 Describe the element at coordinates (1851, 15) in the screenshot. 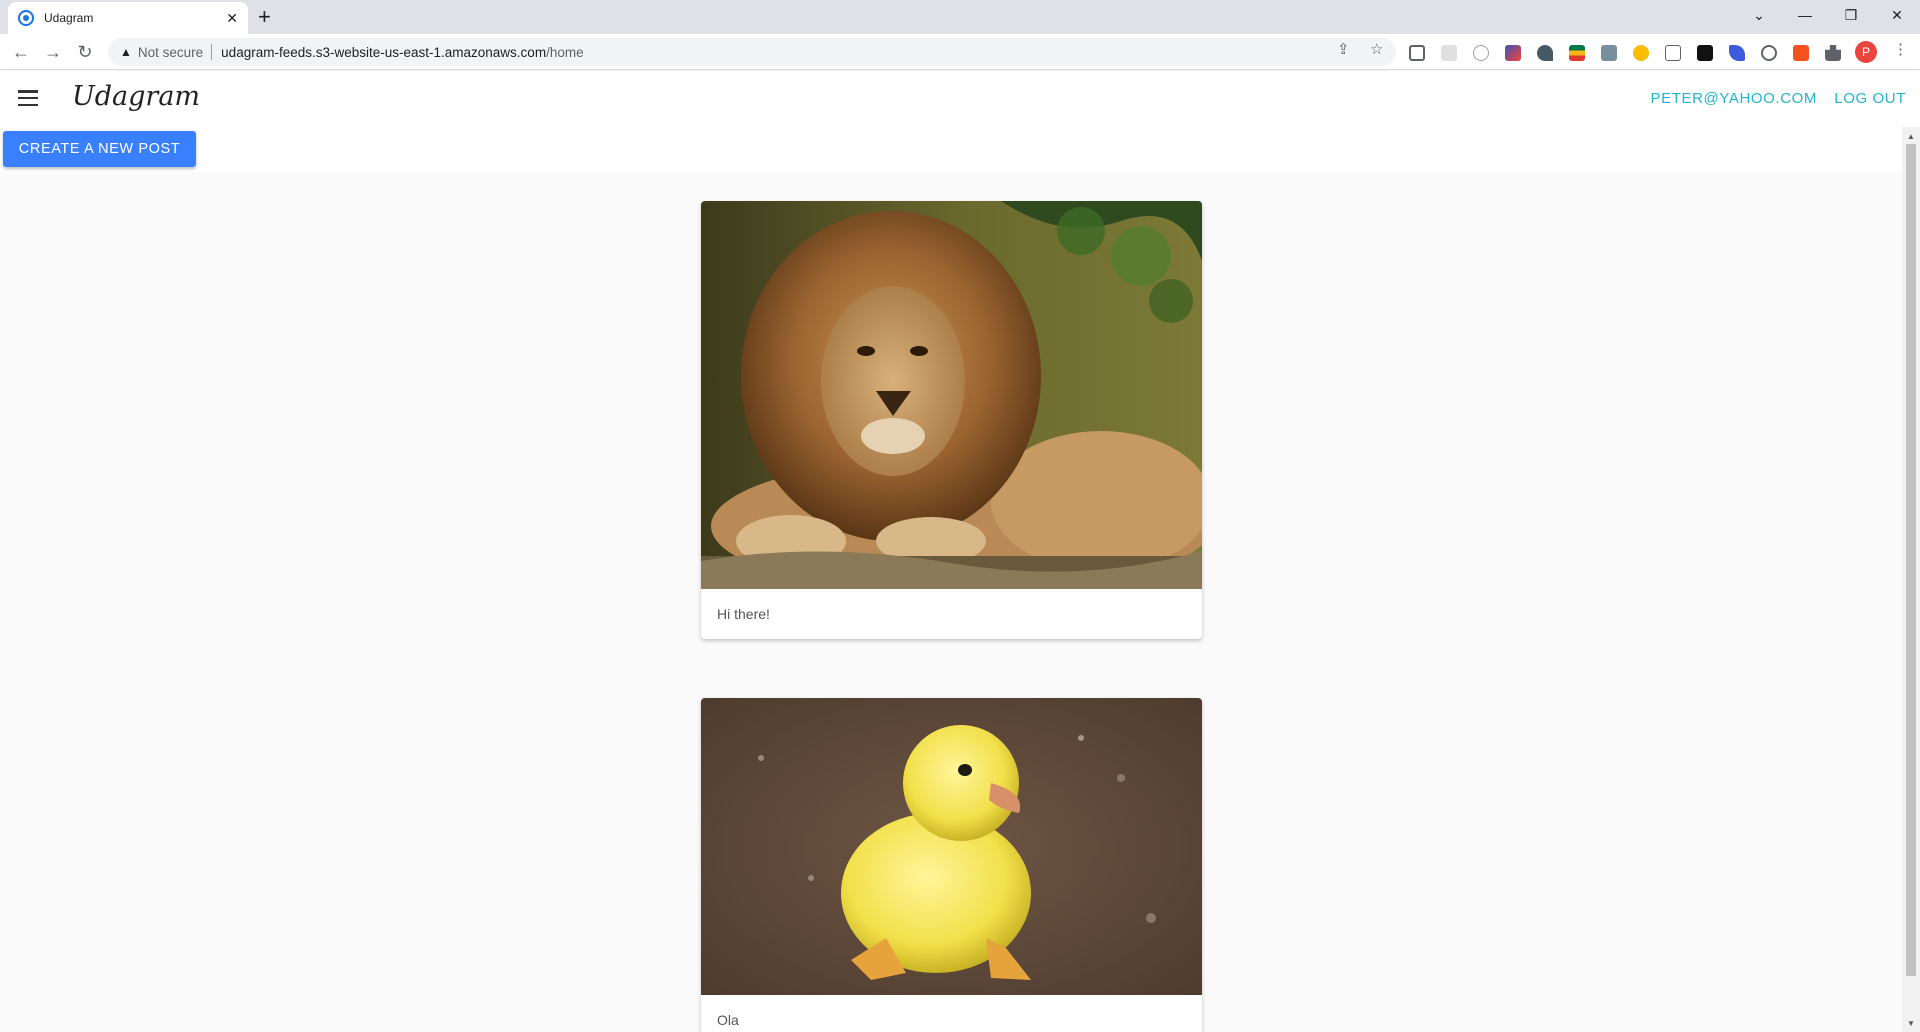

I see `restore-icon: ❐` at that location.